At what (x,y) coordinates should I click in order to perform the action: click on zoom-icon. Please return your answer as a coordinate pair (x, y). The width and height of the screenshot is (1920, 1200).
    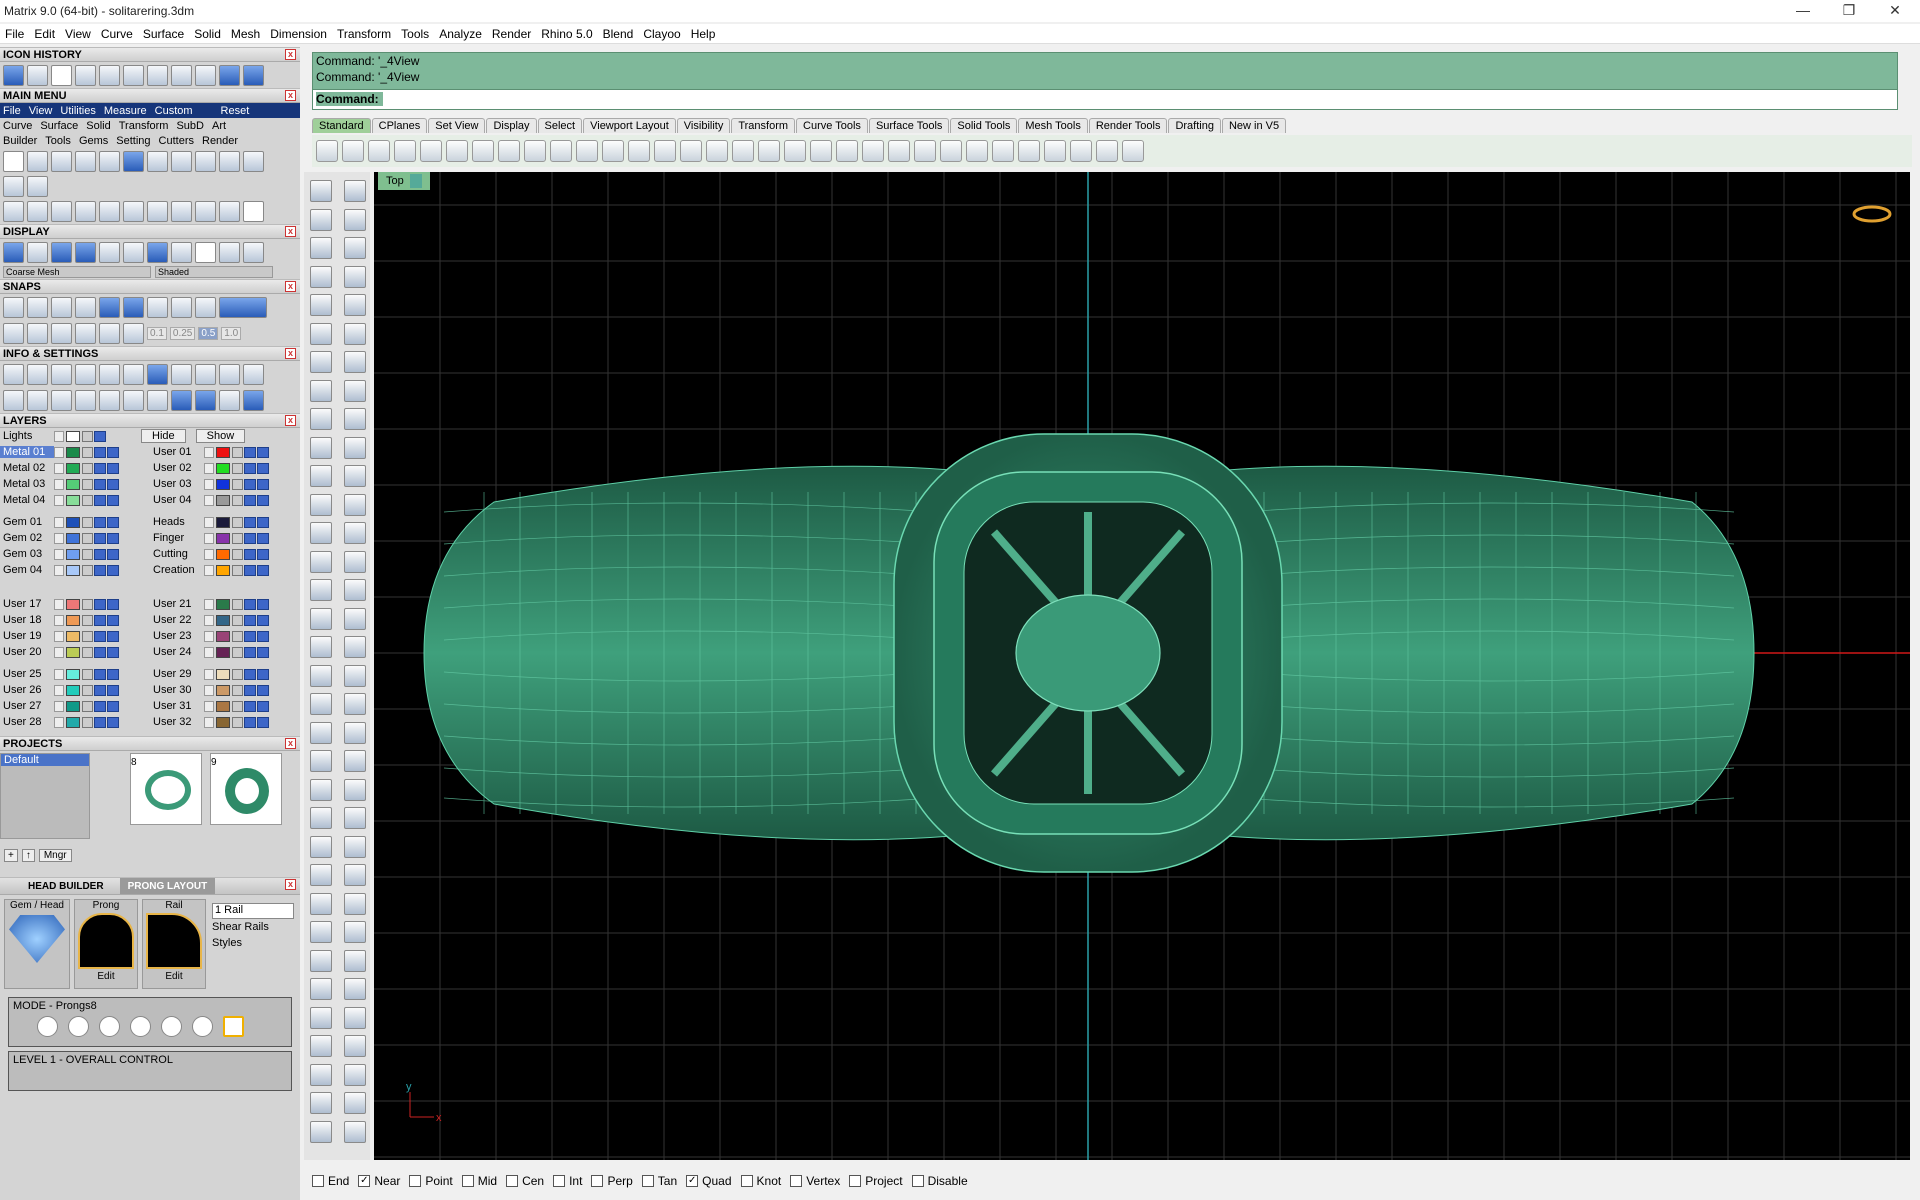
    Looking at the image, I should click on (613, 151).